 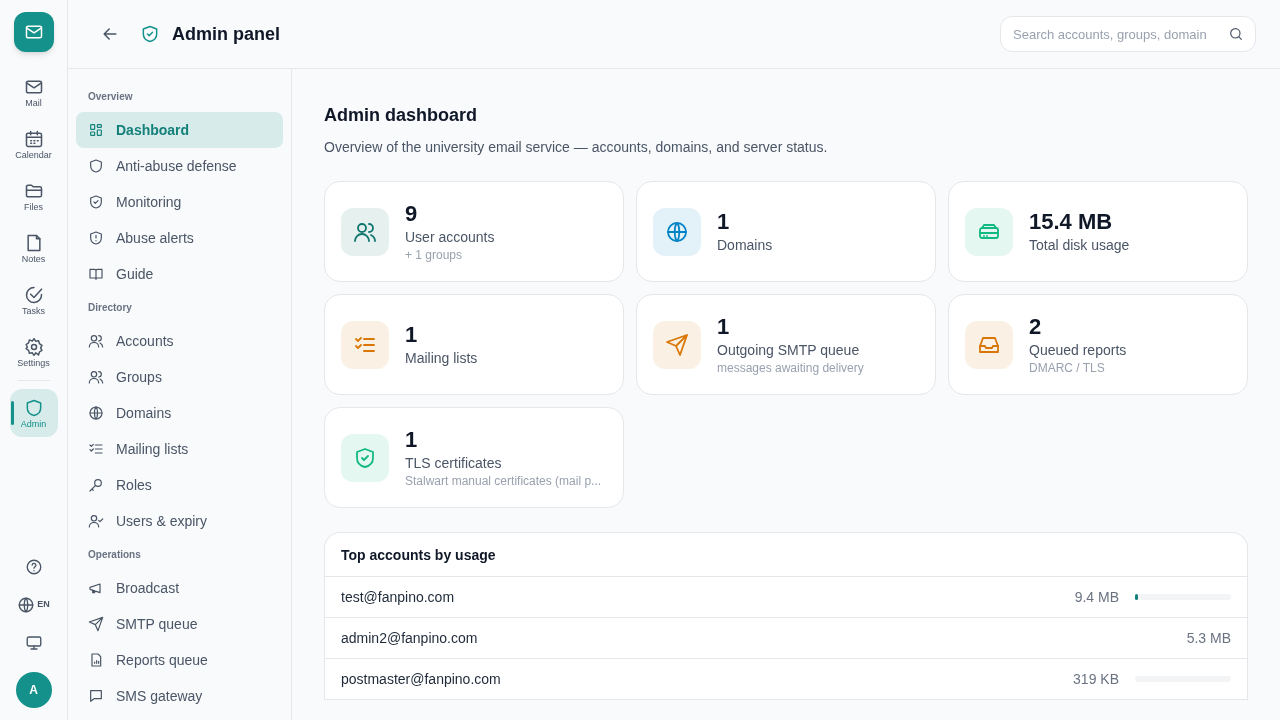 I want to click on stat-note: DMARC / TLS, so click(x=1067, y=368).